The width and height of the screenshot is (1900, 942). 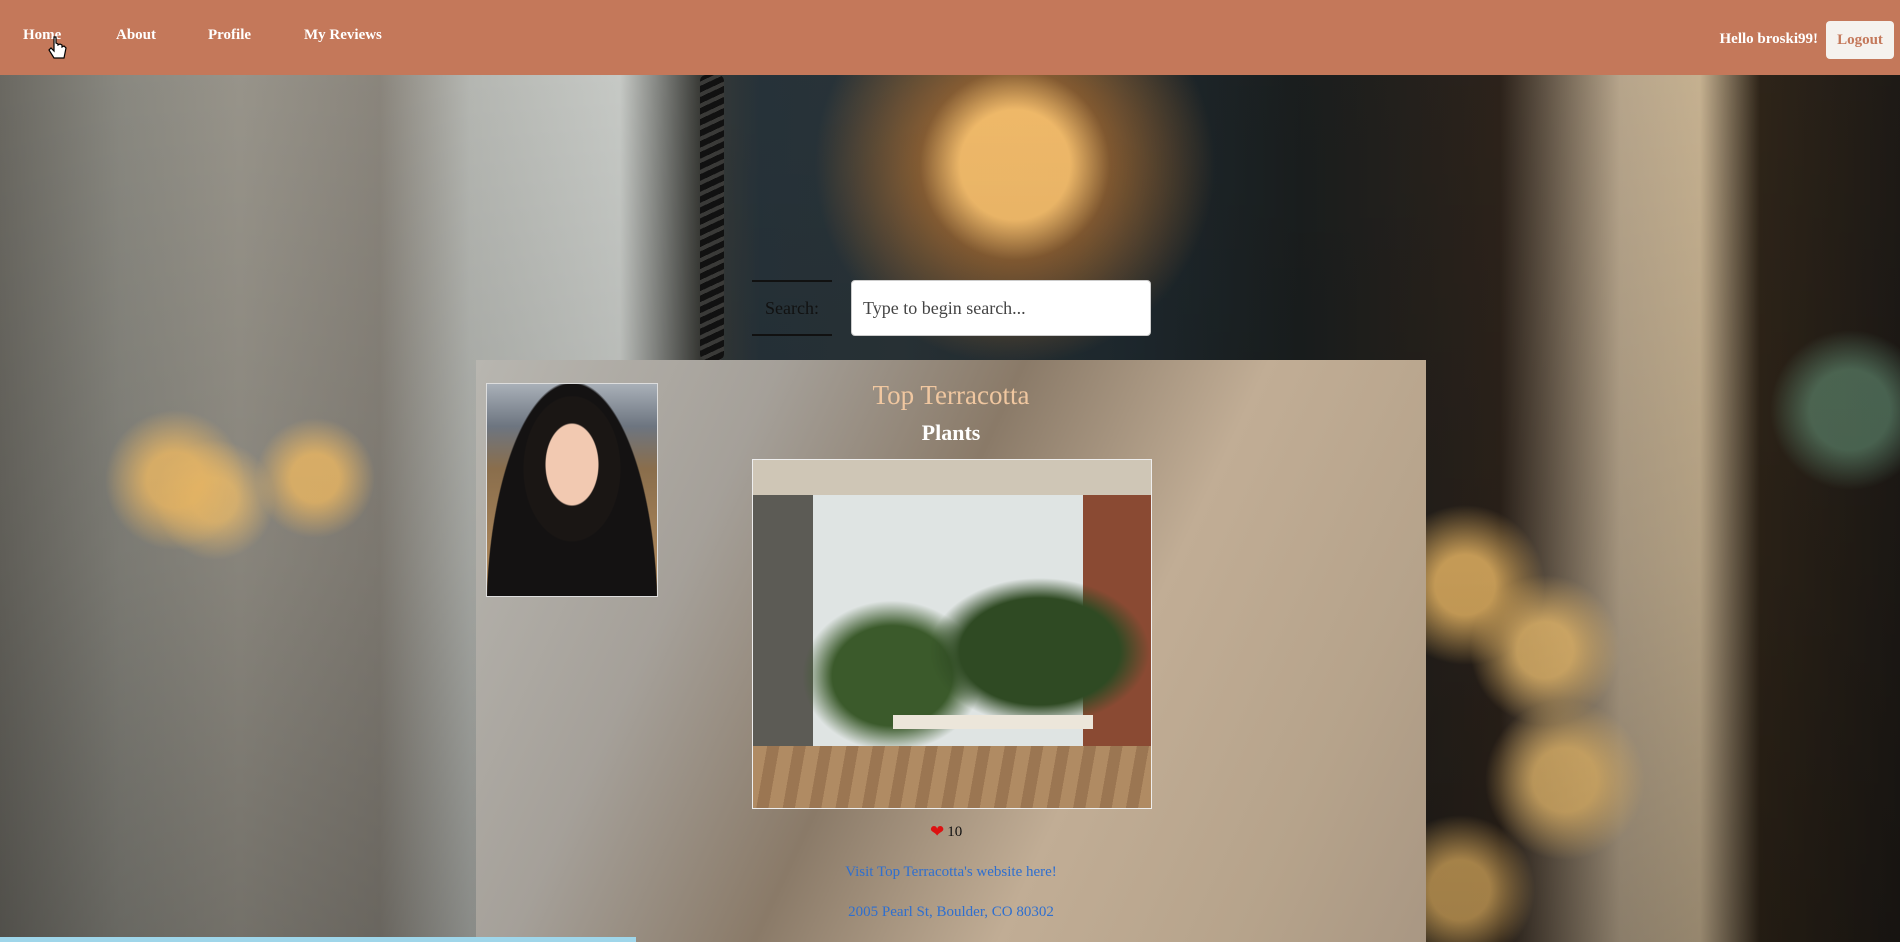 What do you see at coordinates (572, 490) in the screenshot?
I see `reviewer-avatar` at bounding box center [572, 490].